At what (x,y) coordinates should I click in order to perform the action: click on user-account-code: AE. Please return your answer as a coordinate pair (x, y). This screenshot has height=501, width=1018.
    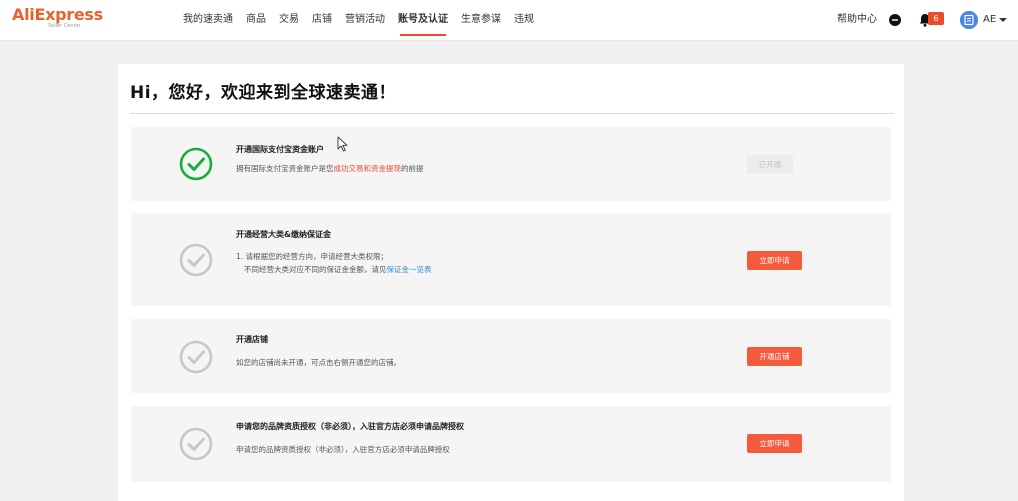
    Looking at the image, I should click on (989, 20).